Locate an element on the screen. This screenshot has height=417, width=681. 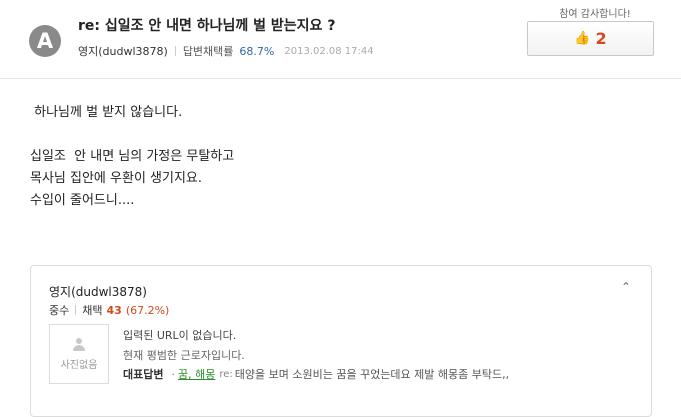
answer-line: 하나님께 벌 받지 않습니다. is located at coordinates (106, 112).